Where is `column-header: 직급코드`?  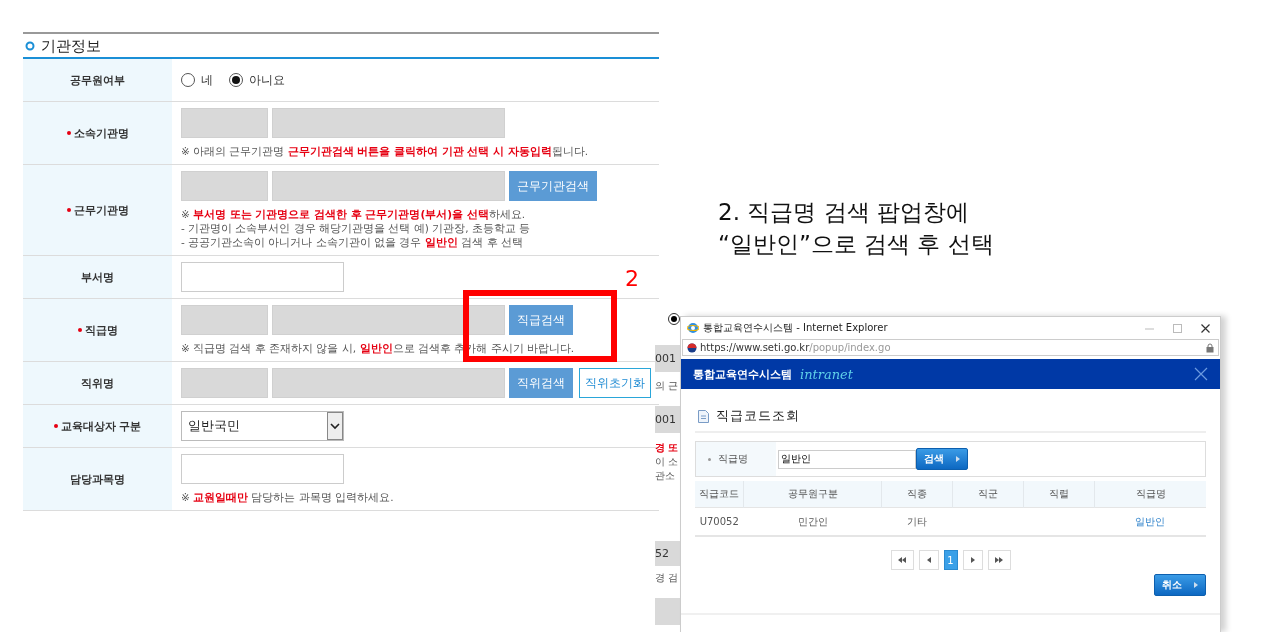 column-header: 직급코드 is located at coordinates (719, 494).